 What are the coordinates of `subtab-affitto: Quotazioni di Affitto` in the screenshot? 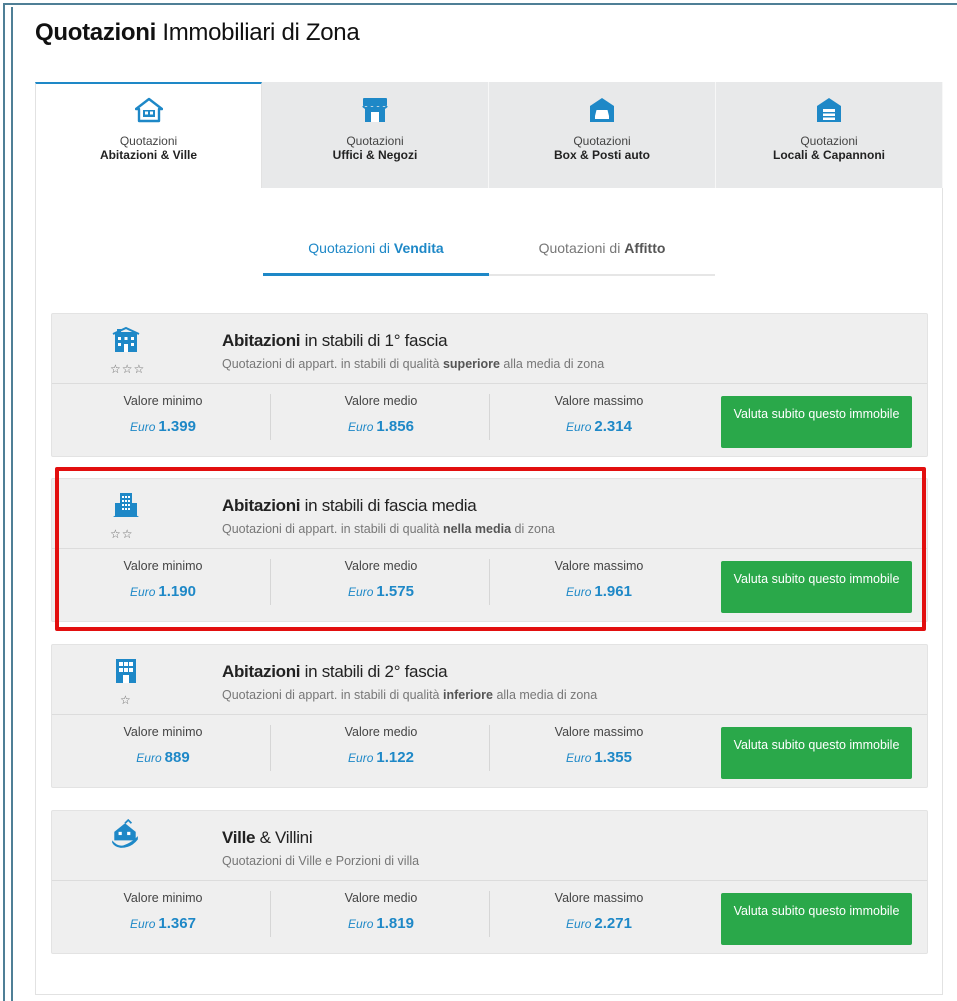 It's located at (602, 253).